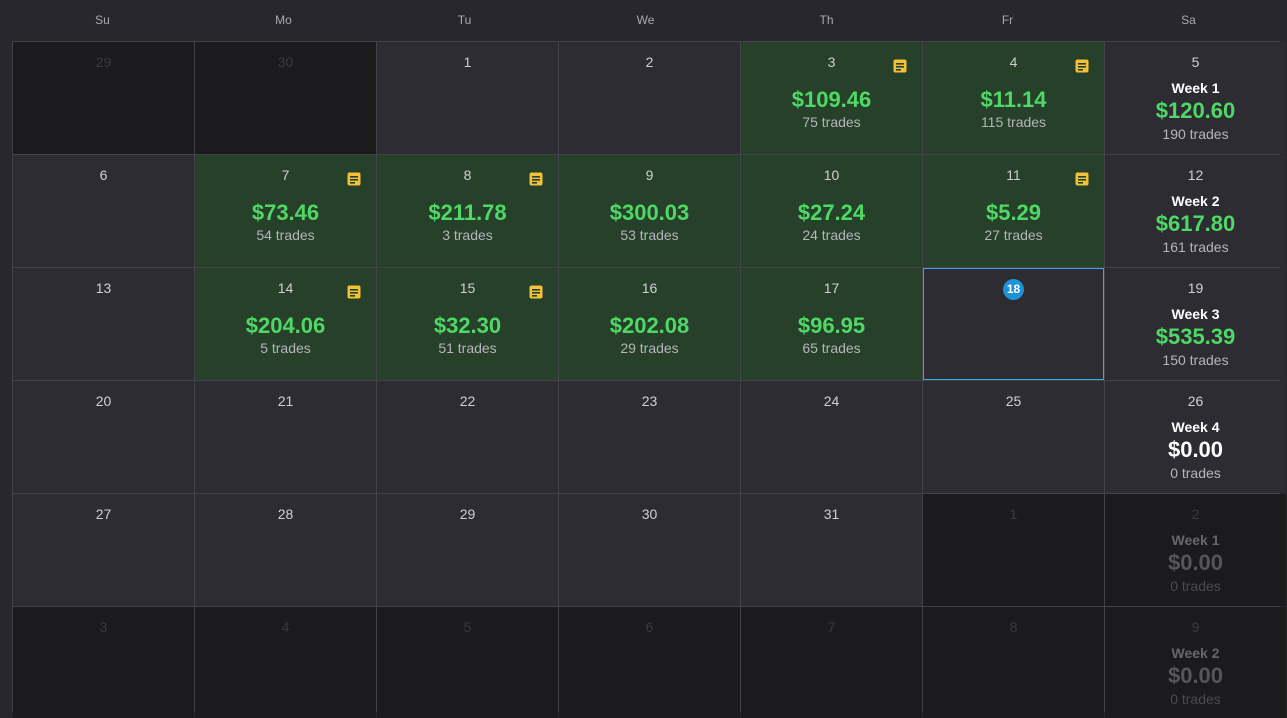 The image size is (1287, 718). Describe the element at coordinates (285, 324) in the screenshot. I see `calendar-day: 14 $204.06 5 trades` at that location.